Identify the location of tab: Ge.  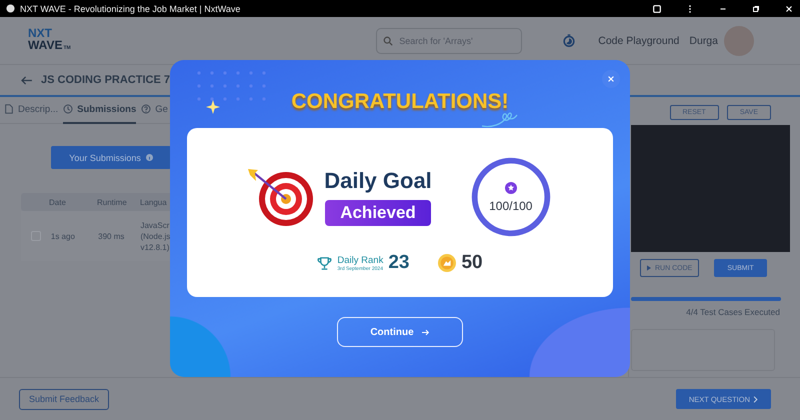
(154, 110).